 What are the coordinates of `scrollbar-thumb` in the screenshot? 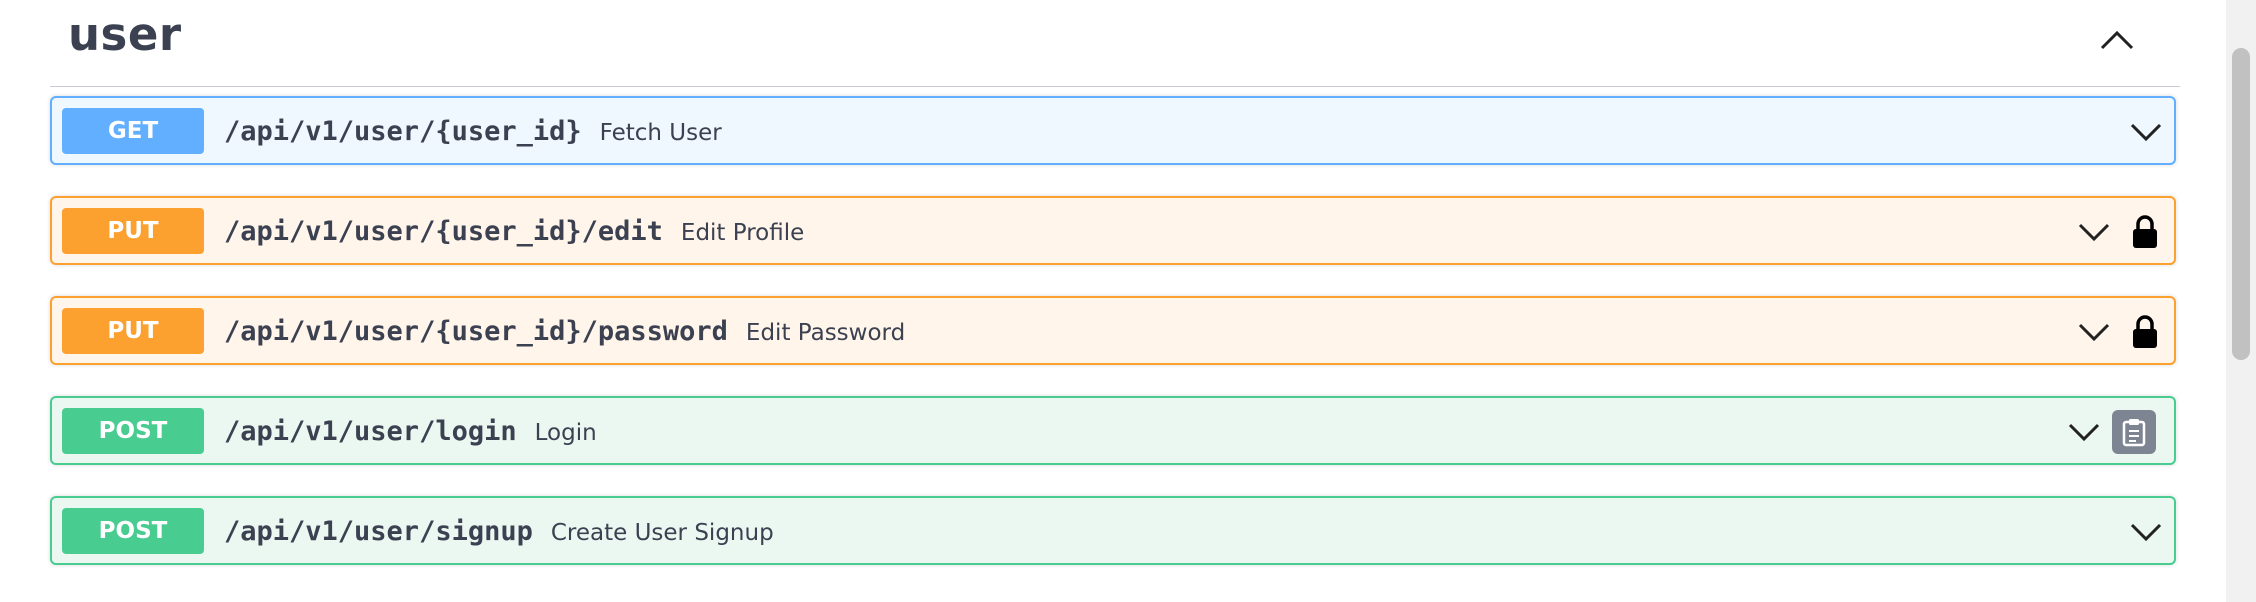 It's located at (2241, 204).